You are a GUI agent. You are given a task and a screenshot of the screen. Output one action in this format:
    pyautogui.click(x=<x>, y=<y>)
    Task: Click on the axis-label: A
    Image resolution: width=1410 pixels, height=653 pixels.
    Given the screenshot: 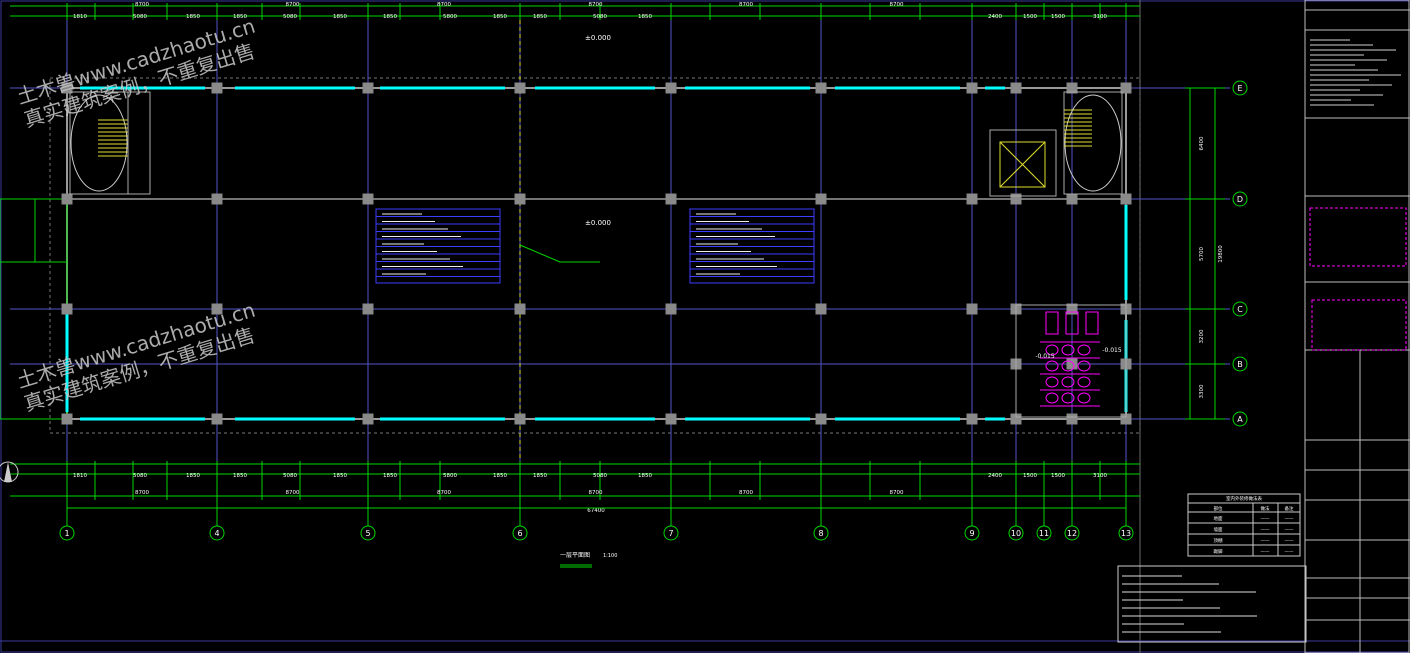 What is the action you would take?
    pyautogui.click(x=1240, y=419)
    